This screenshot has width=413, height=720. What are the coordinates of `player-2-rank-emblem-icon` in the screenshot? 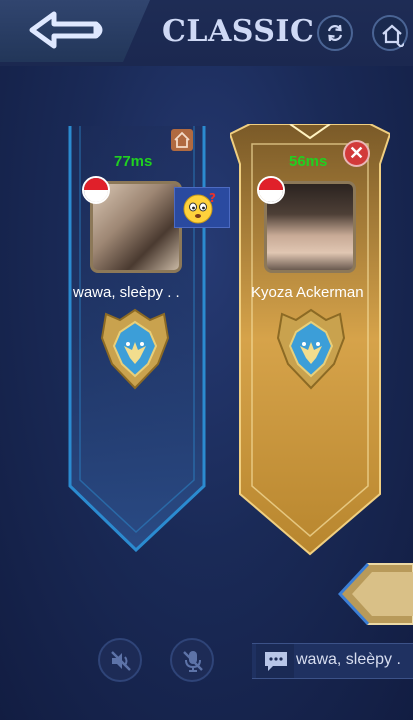 It's located at (311, 349).